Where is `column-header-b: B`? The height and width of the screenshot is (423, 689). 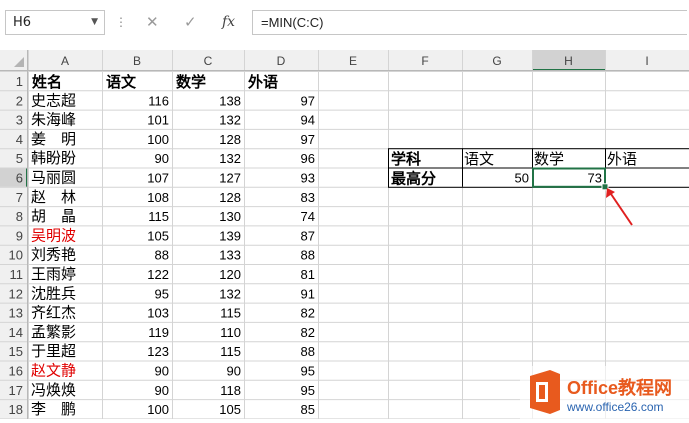
column-header-b: B is located at coordinates (137, 61).